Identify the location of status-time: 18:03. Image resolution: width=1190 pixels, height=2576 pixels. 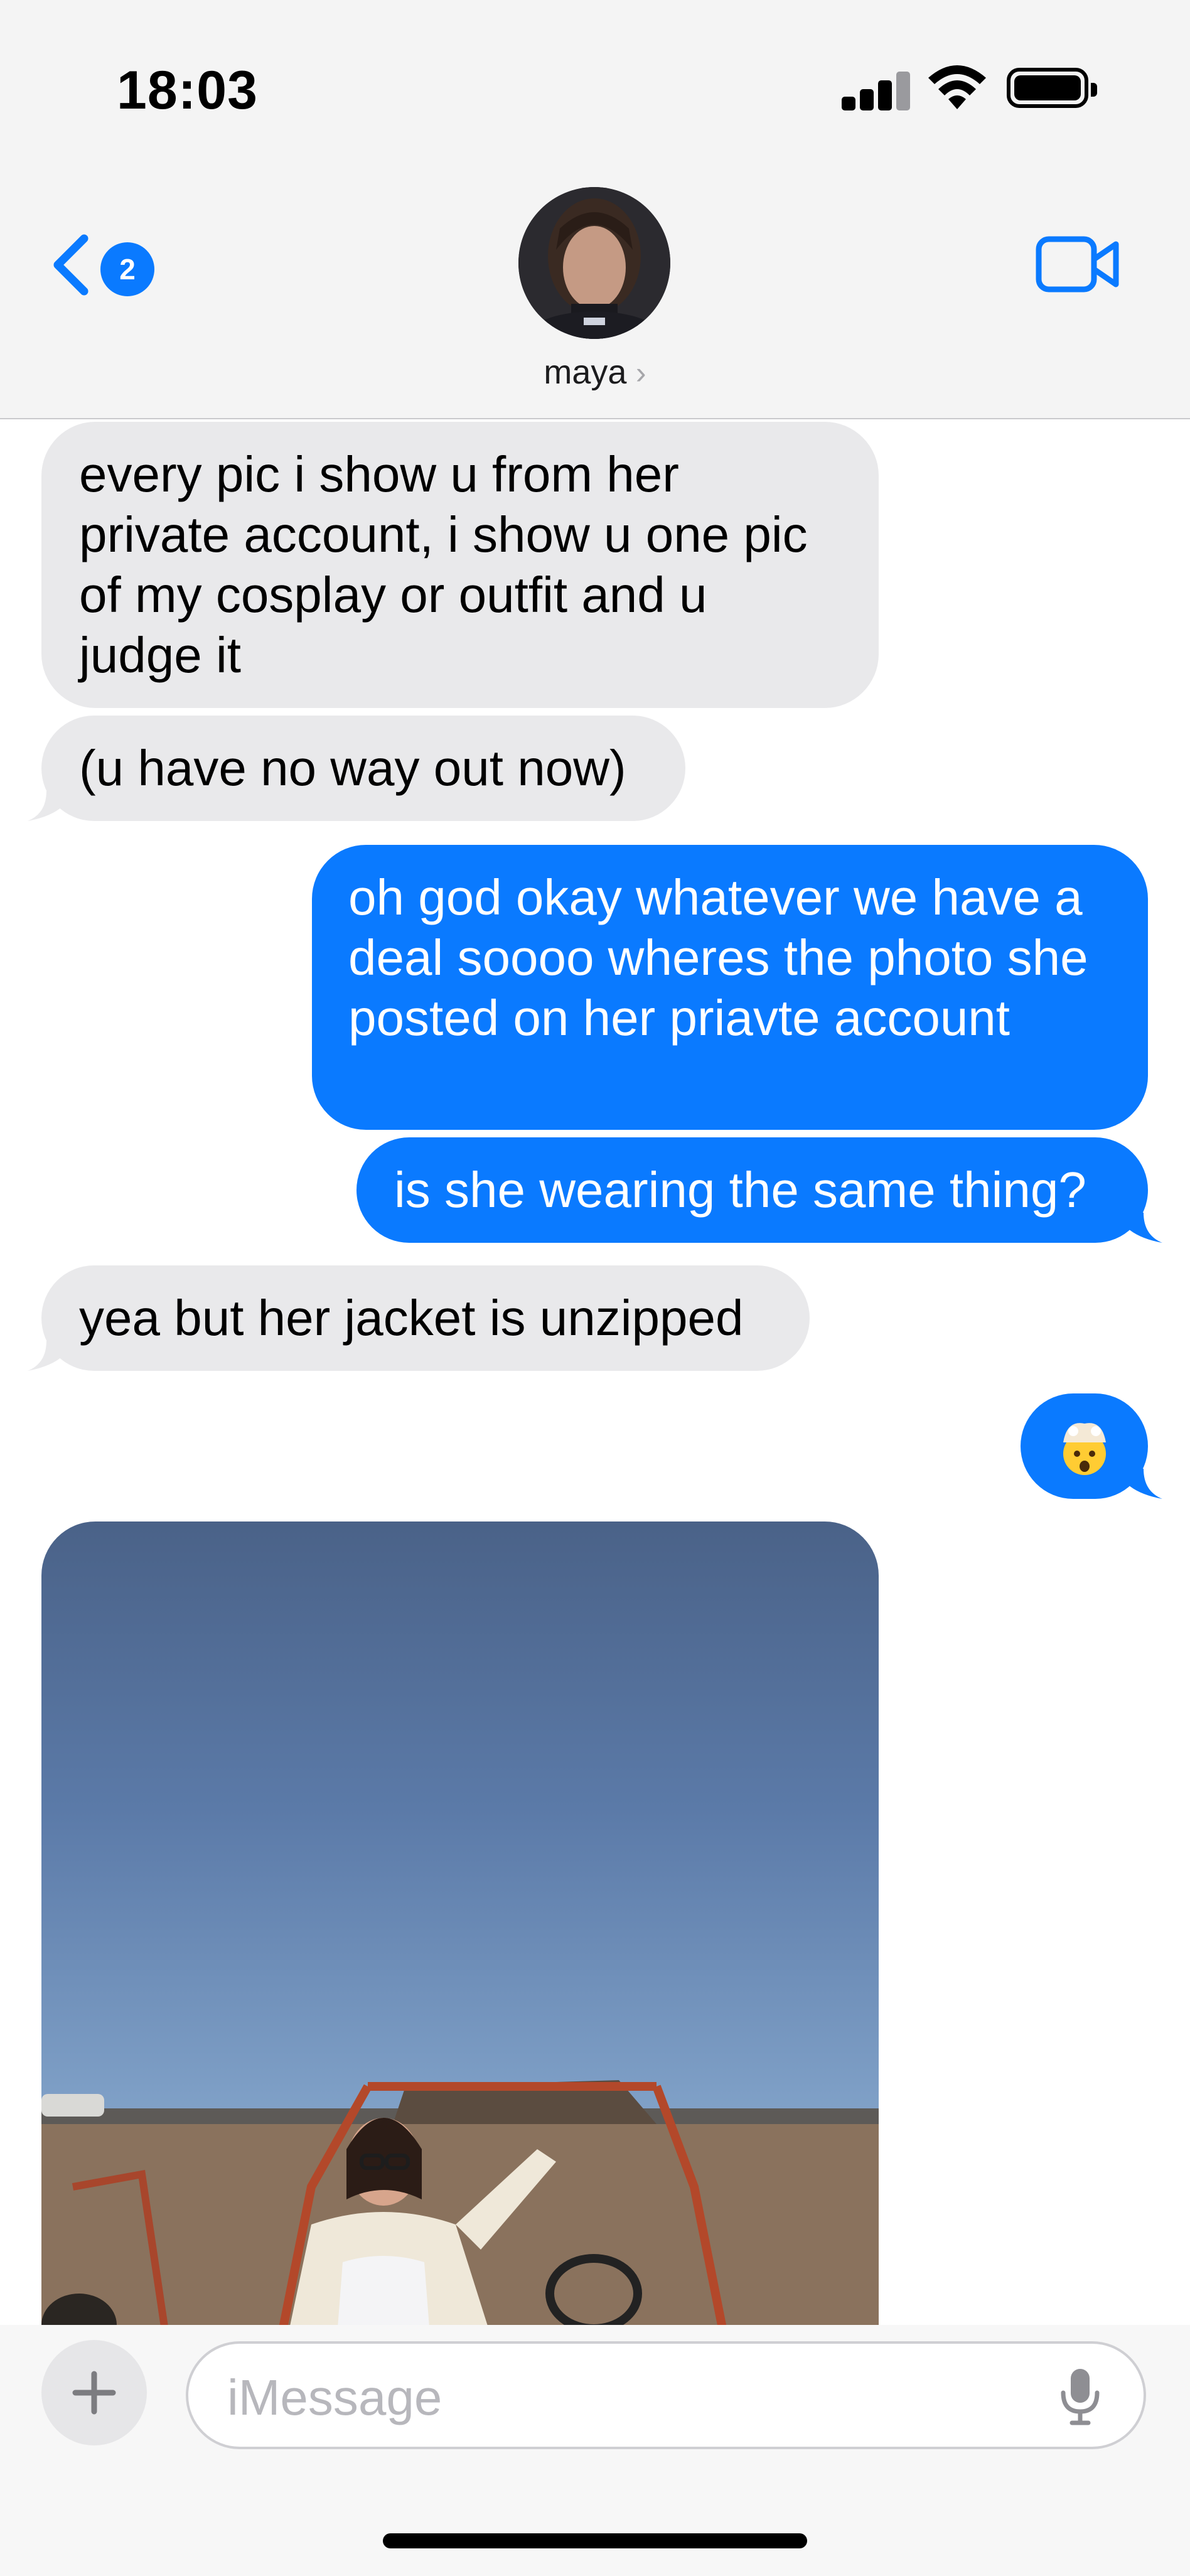
(187, 90).